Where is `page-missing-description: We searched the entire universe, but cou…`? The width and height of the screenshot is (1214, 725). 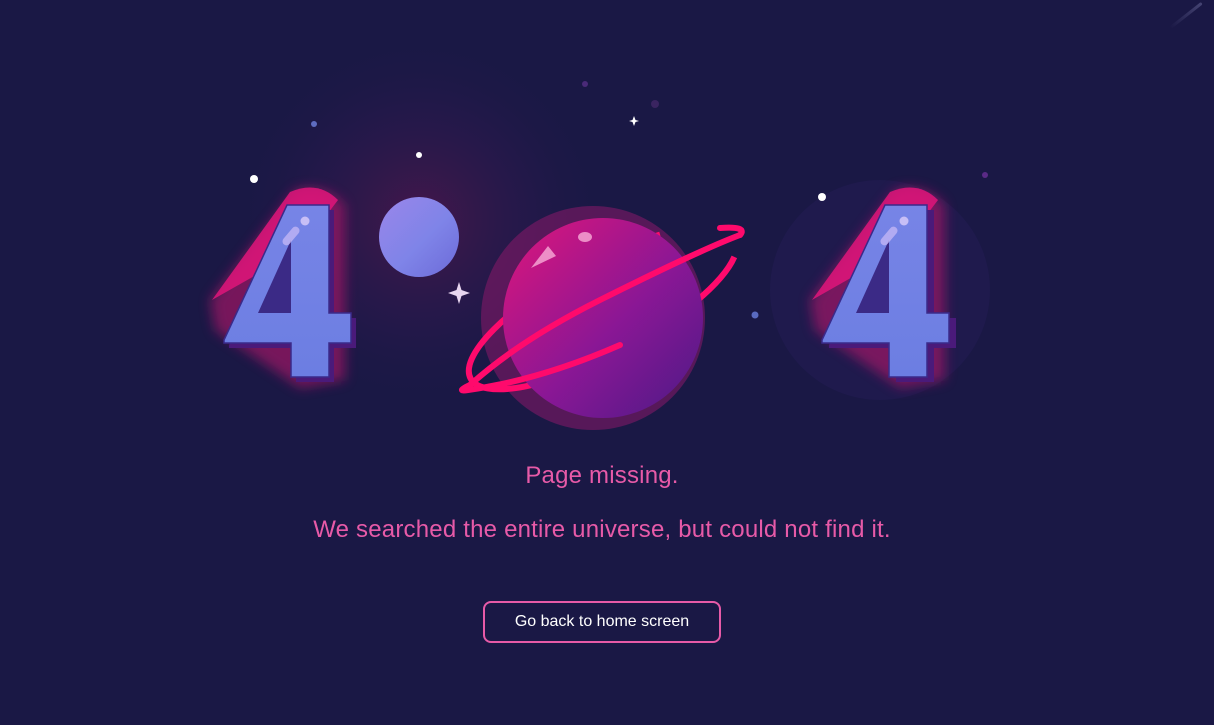
page-missing-description: We searched the entire universe, but cou… is located at coordinates (602, 529).